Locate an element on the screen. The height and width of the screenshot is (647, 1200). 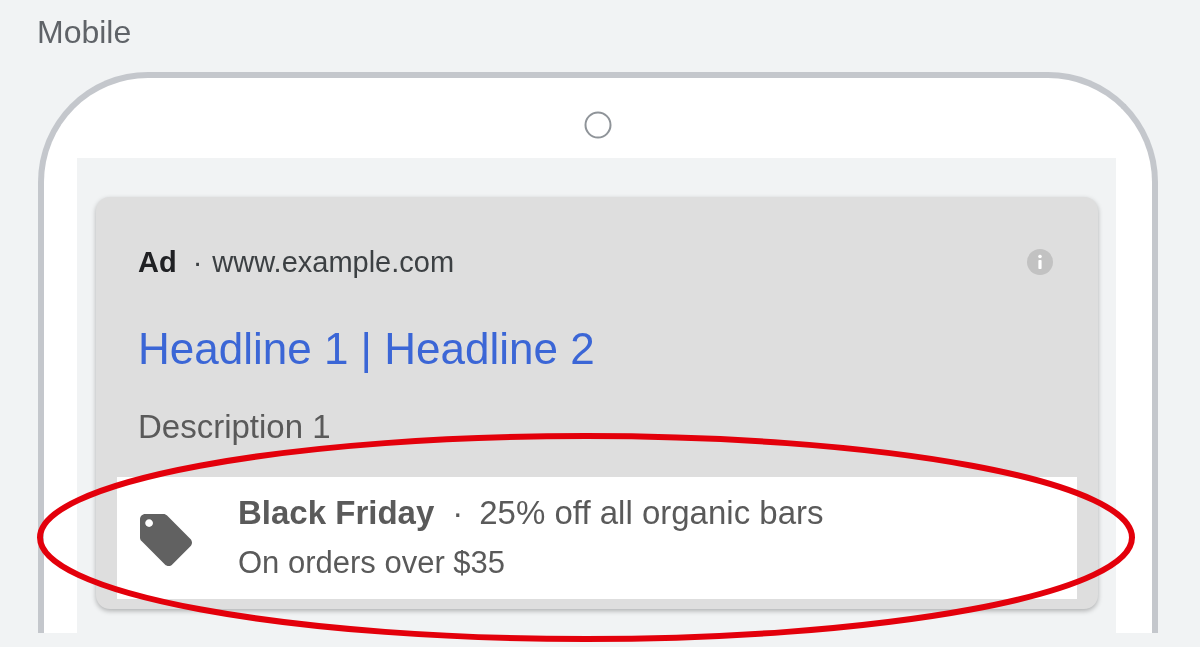
ad-headline-link: Headline 1 | Headline 2 is located at coordinates (366, 349).